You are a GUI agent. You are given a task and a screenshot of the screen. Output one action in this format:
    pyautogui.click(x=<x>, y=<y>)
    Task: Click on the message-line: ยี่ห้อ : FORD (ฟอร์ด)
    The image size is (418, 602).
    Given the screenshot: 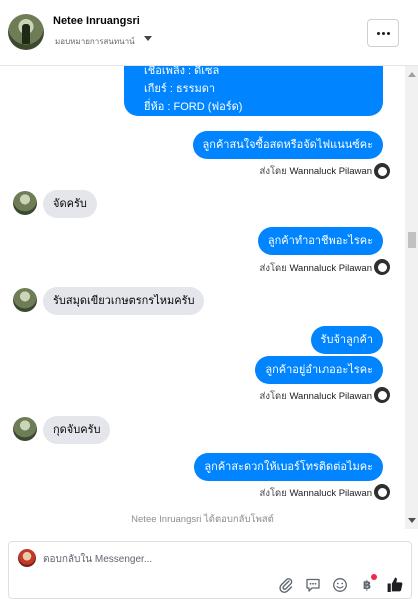 What is the action you would take?
    pyautogui.click(x=193, y=107)
    